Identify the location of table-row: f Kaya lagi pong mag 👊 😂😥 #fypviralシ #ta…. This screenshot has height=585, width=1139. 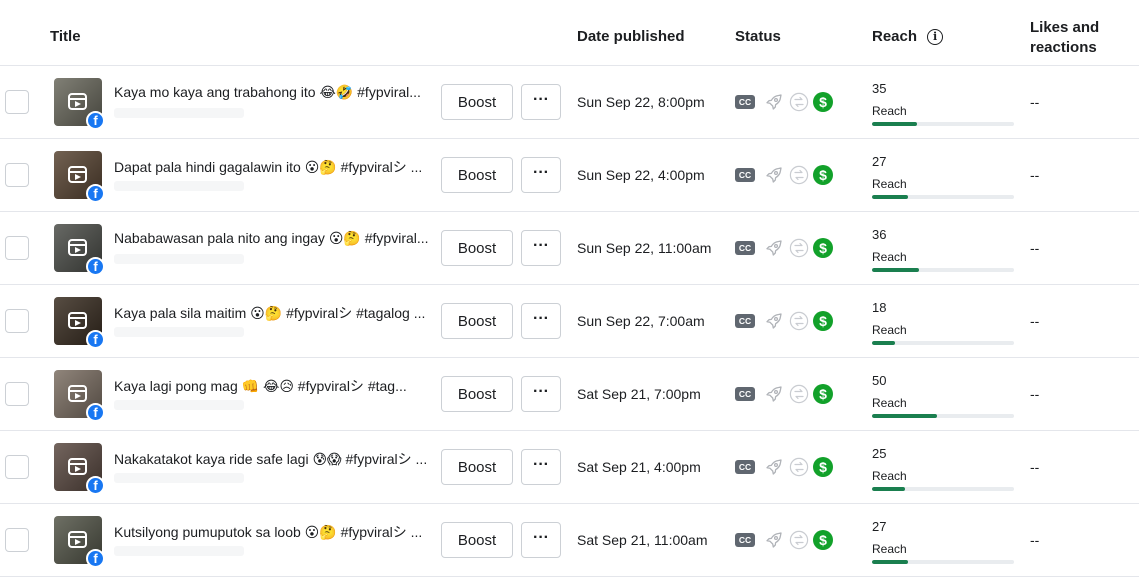
(569, 394).